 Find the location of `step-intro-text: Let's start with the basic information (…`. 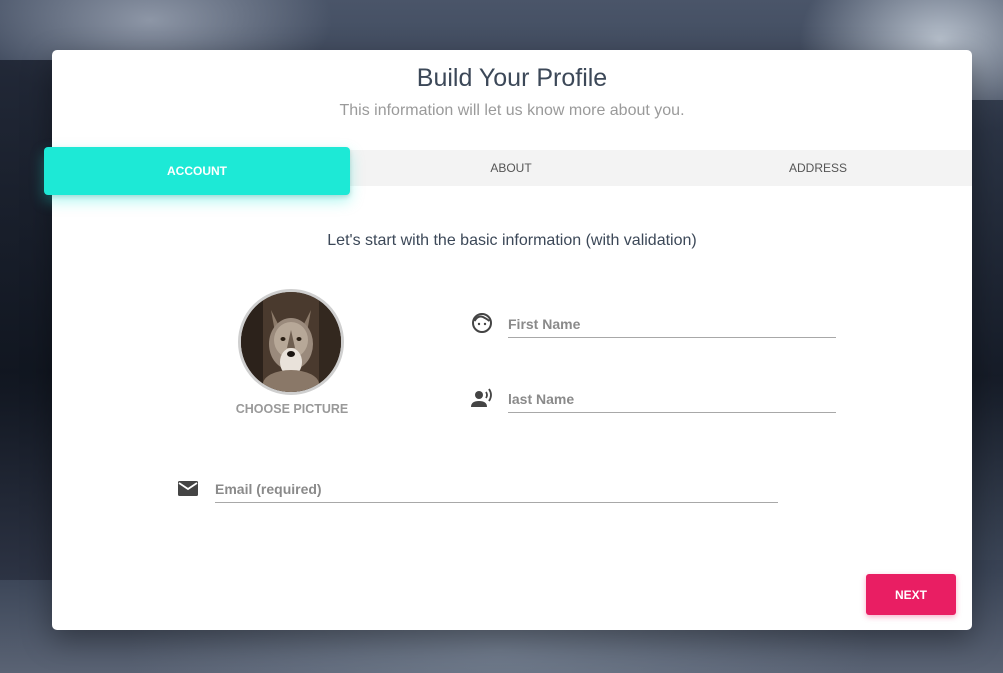

step-intro-text: Let's start with the basic information (… is located at coordinates (512, 240).